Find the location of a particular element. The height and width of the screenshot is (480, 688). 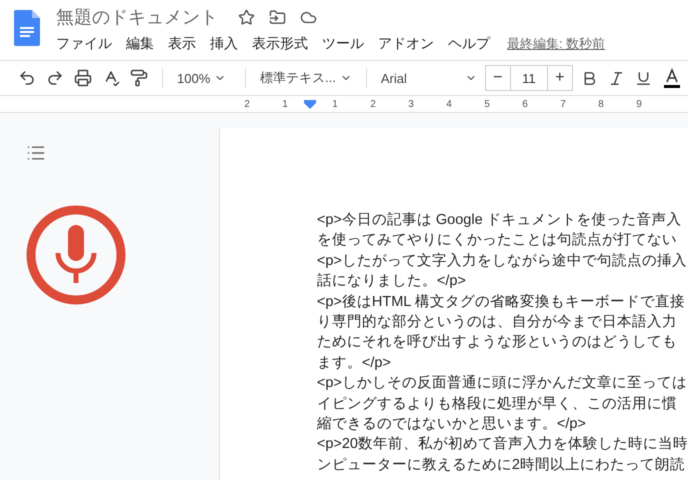

zoom-dropdown: 100% is located at coordinates (204, 78).